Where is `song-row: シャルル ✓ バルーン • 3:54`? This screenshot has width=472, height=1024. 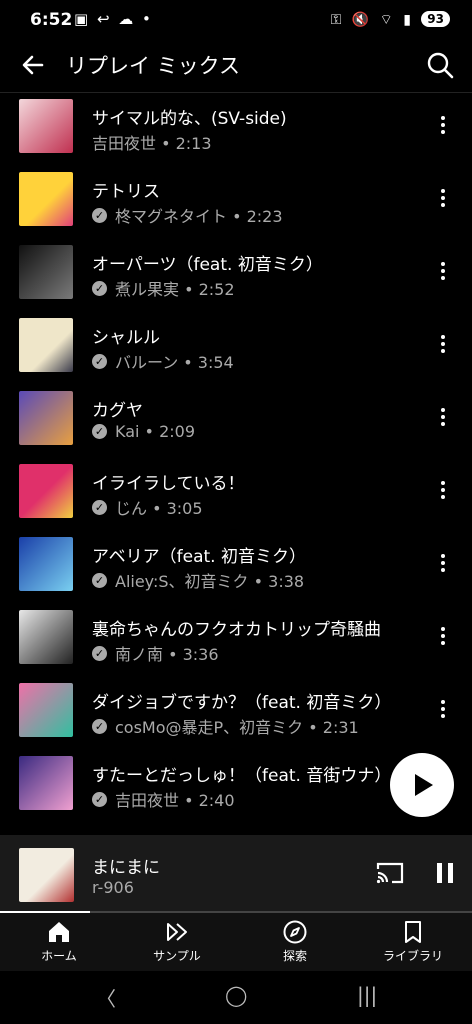 song-row: シャルル ✓ バルーン • 3:54 is located at coordinates (236, 348).